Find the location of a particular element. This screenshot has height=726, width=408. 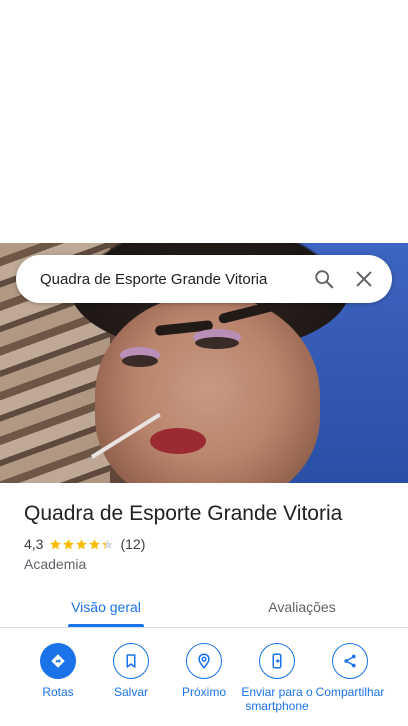

rating-stars is located at coordinates (81, 544).